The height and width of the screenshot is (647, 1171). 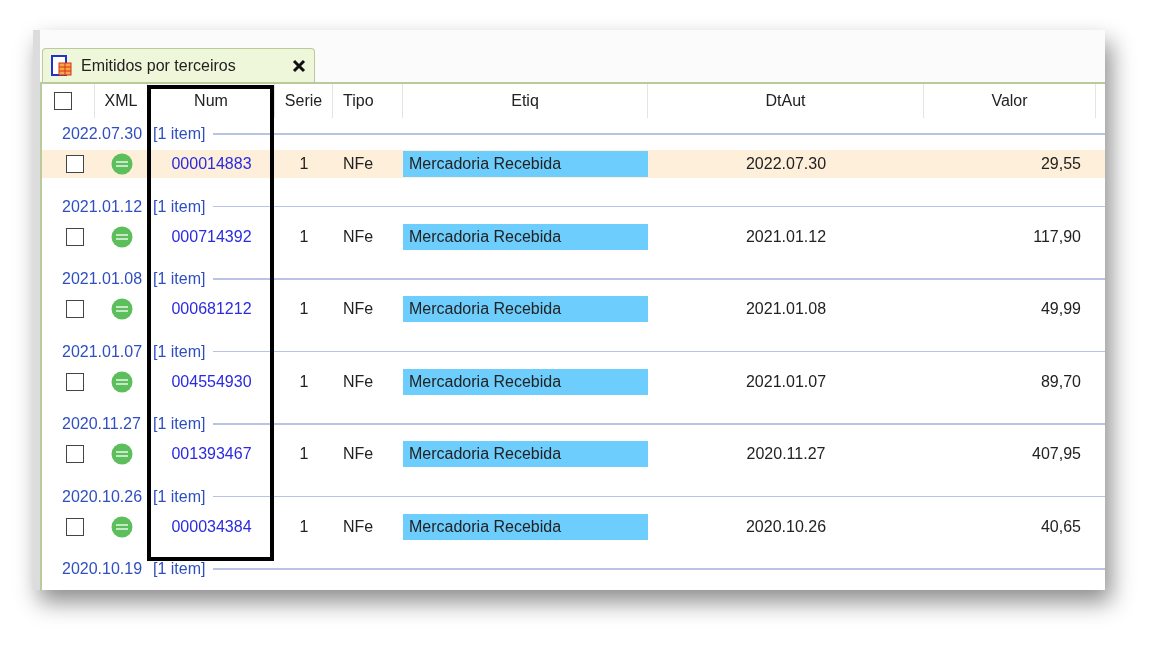 I want to click on table-cell: 2021.01.12, so click(x=786, y=236).